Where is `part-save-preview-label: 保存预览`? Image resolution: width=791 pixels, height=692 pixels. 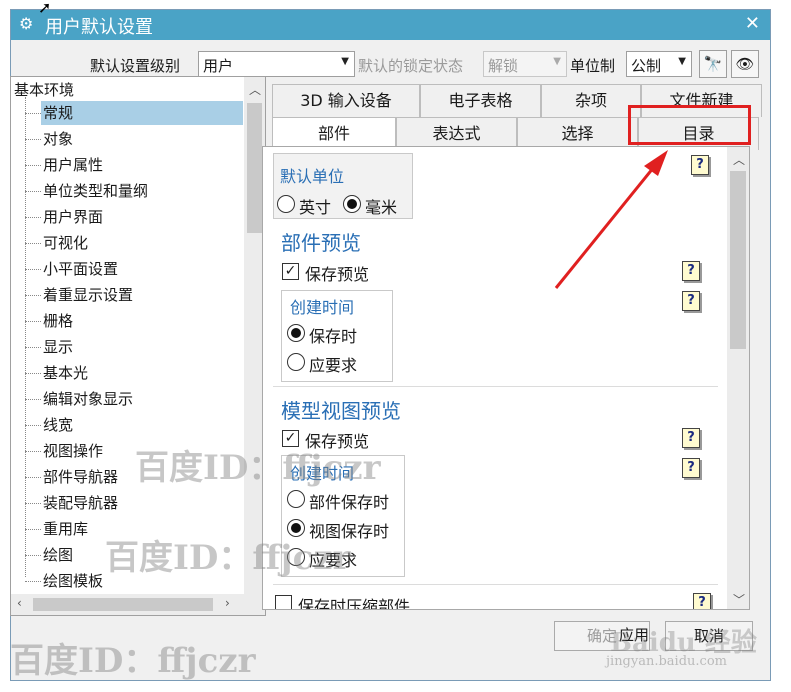 part-save-preview-label: 保存预览 is located at coordinates (337, 274).